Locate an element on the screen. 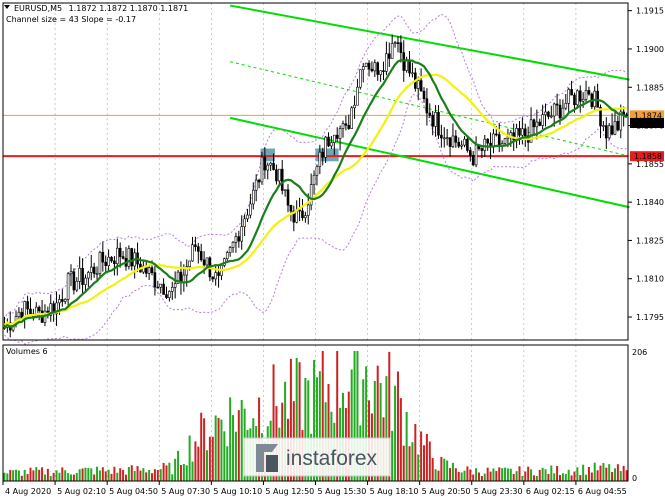 The width and height of the screenshot is (665, 499). time-tick-label: 5 Aug 12:50 is located at coordinates (289, 491).